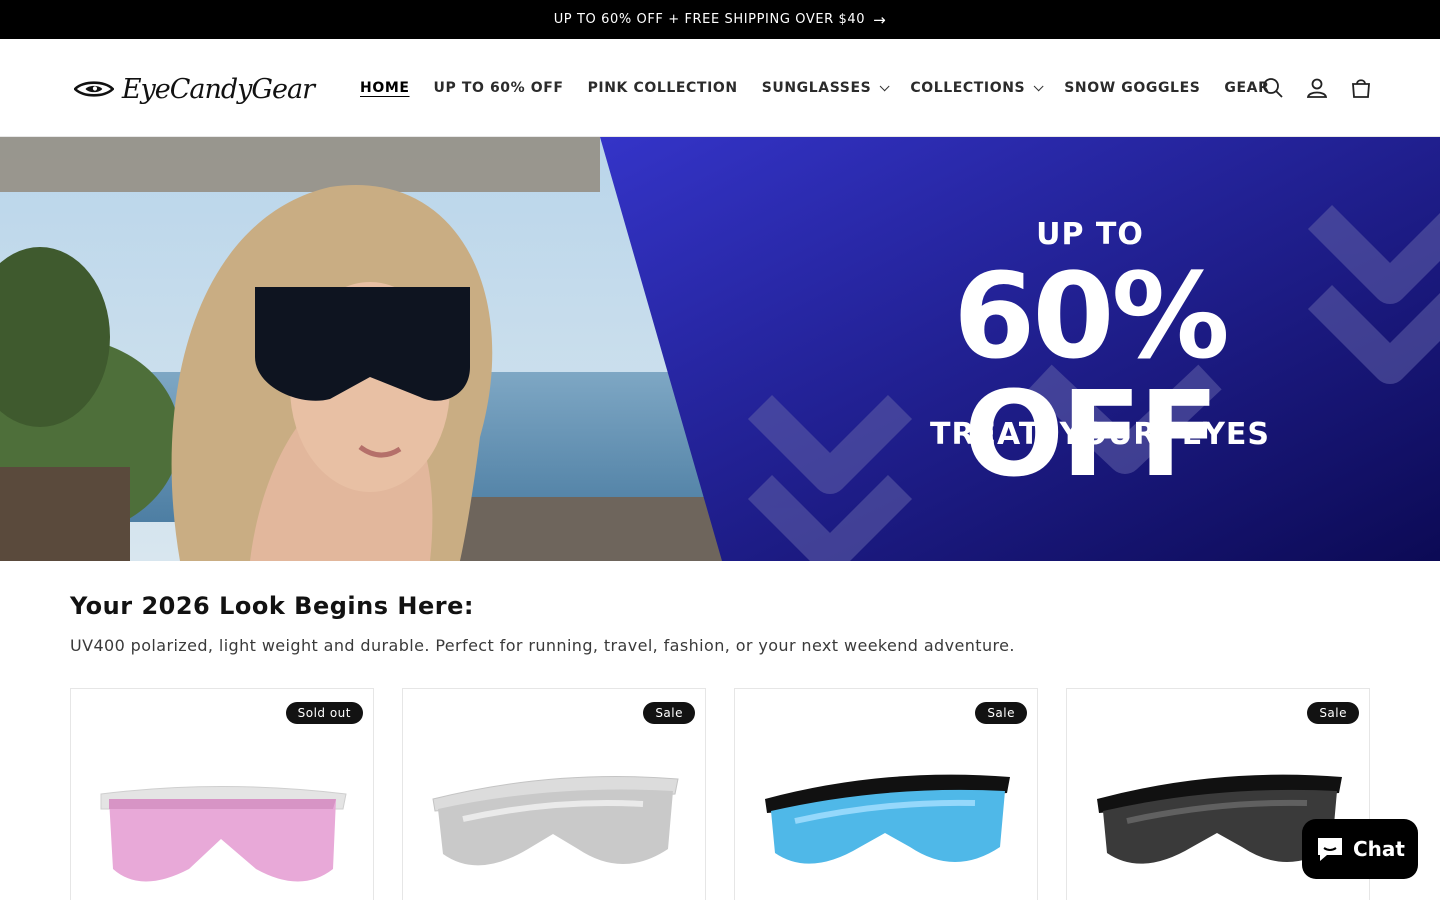  I want to click on nav-sunglasses-label: SUNGLASSES, so click(816, 88).